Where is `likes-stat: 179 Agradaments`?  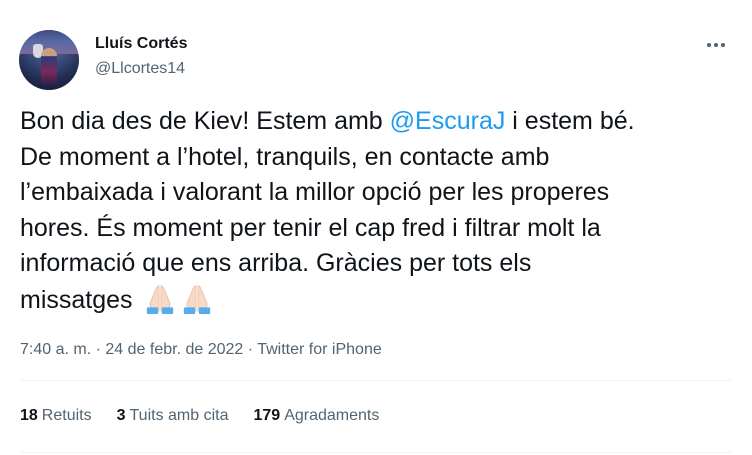 likes-stat: 179 Agradaments is located at coordinates (317, 416).